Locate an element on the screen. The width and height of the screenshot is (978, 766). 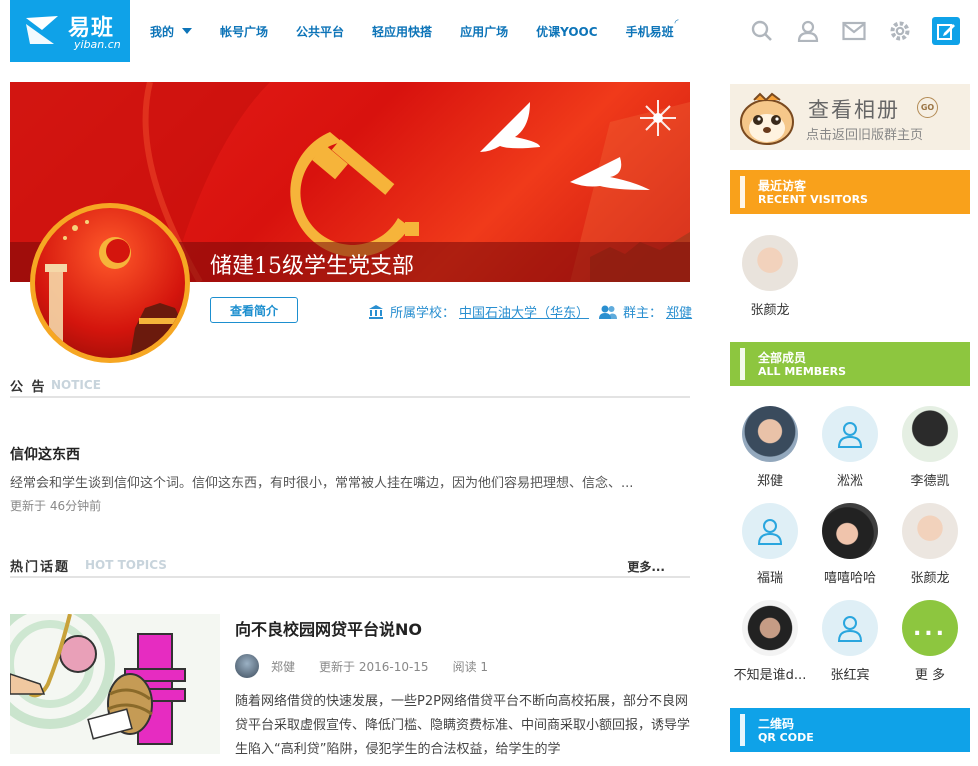
member-item: 张红宾 is located at coordinates (850, 641).